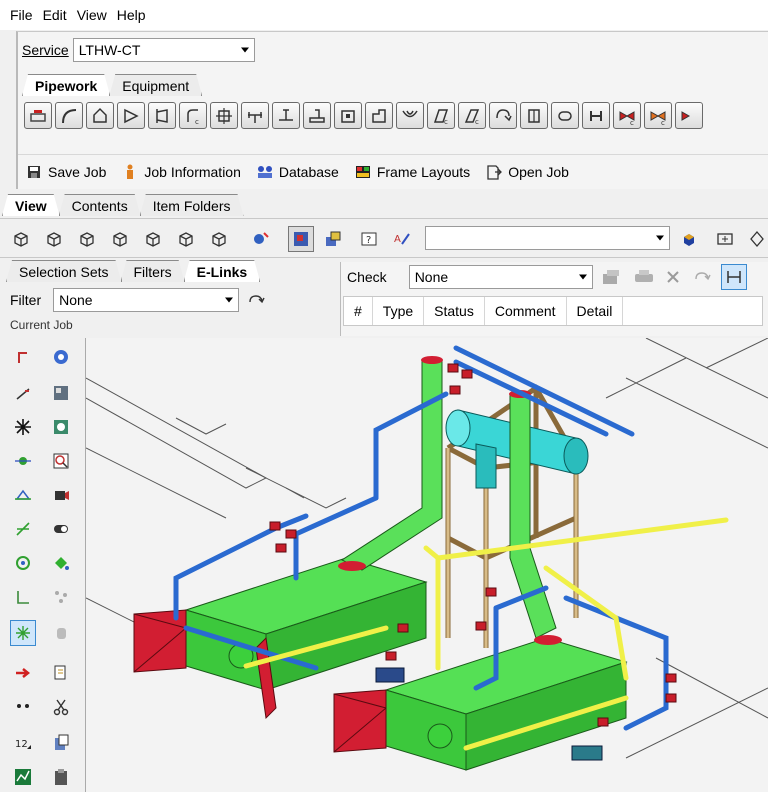 Image resolution: width=768 pixels, height=792 pixels. I want to click on fitting-flange-button, so click(162, 115).